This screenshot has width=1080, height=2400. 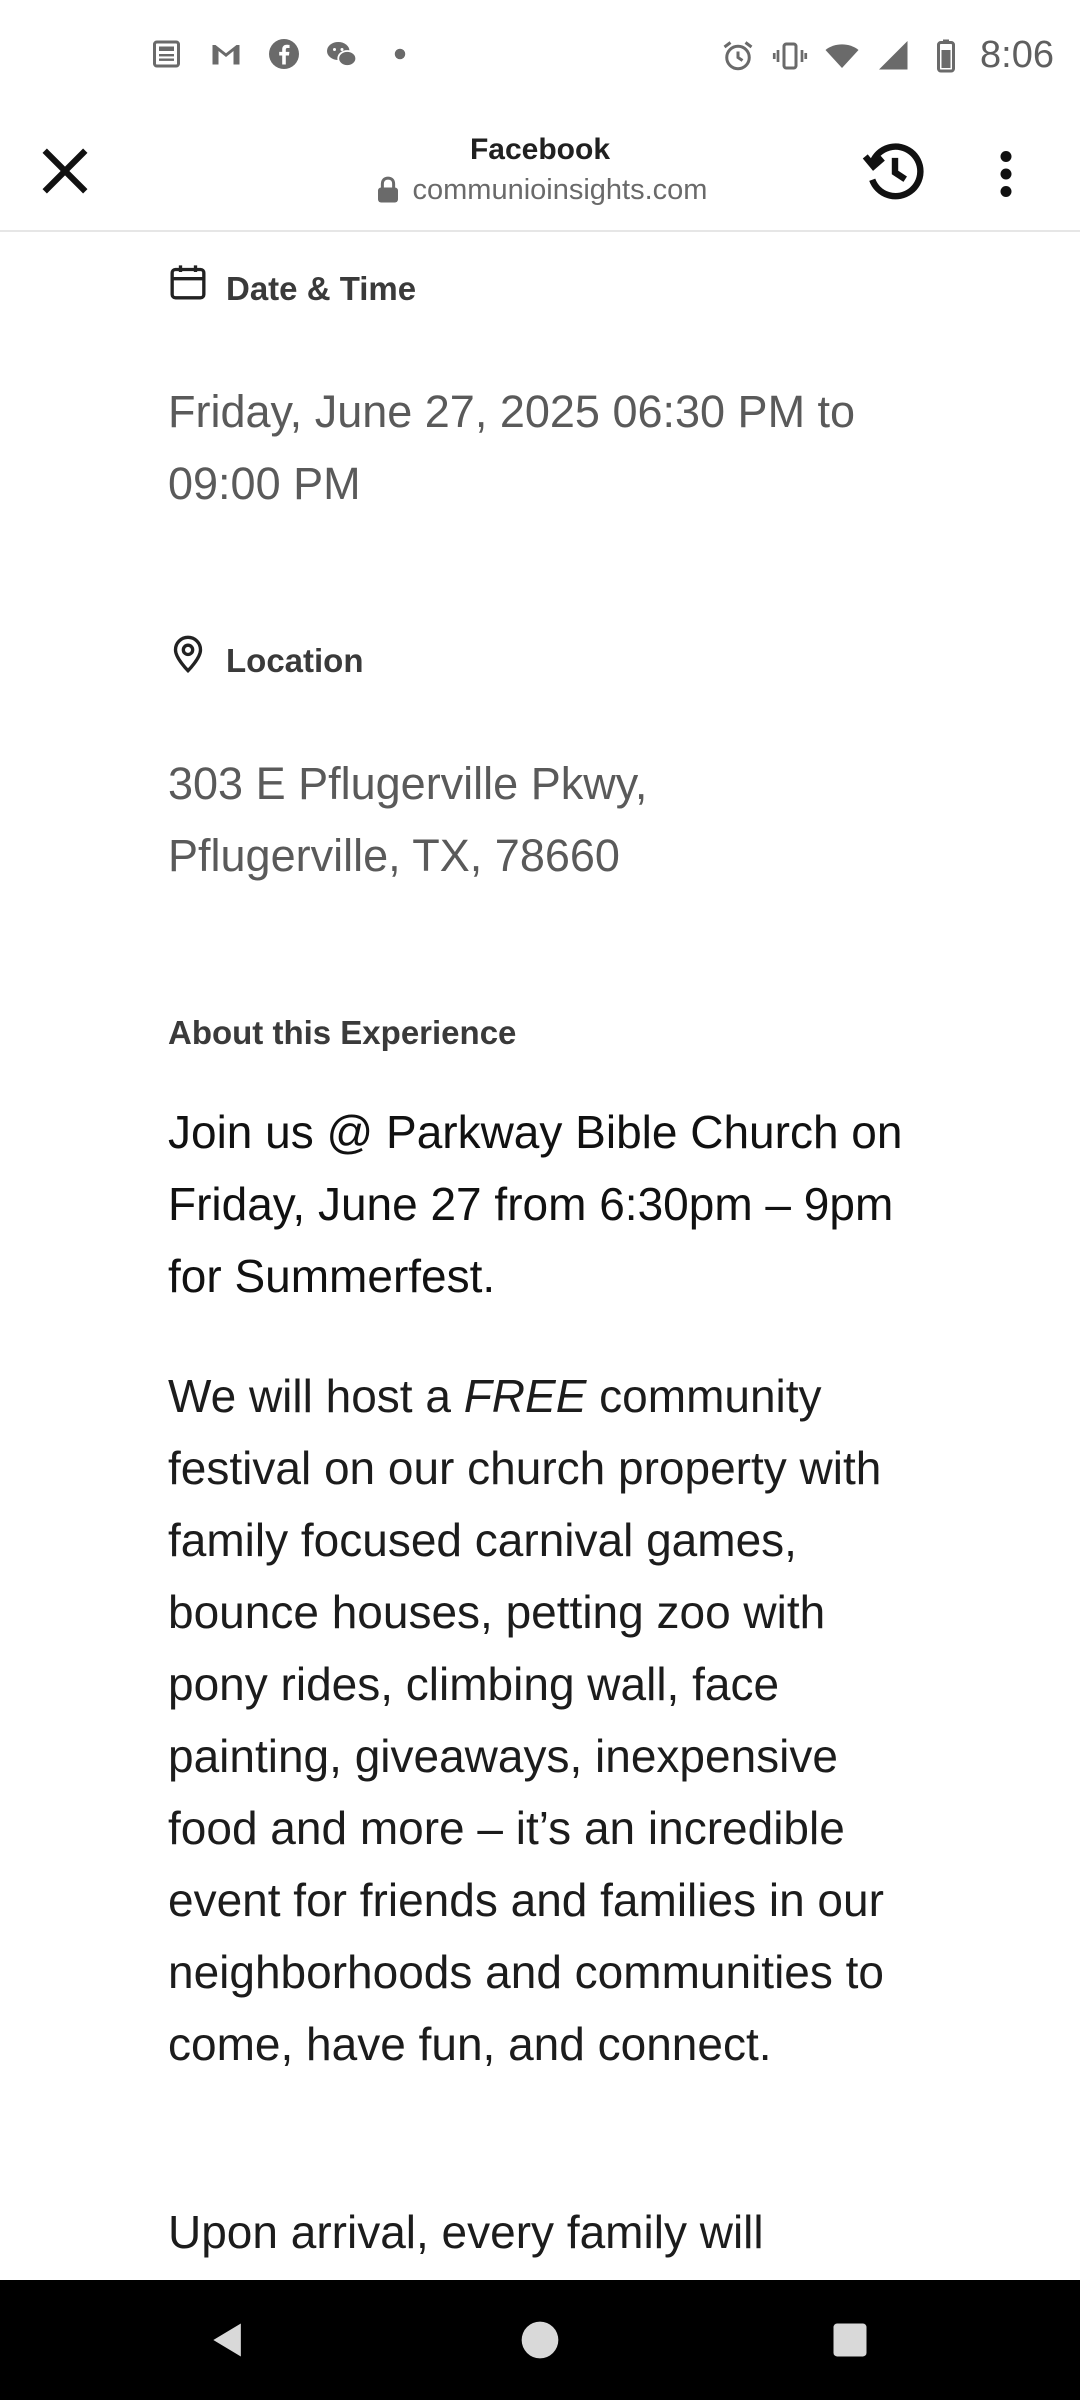 I want to click on about-heading: About this Experience, so click(x=342, y=1032).